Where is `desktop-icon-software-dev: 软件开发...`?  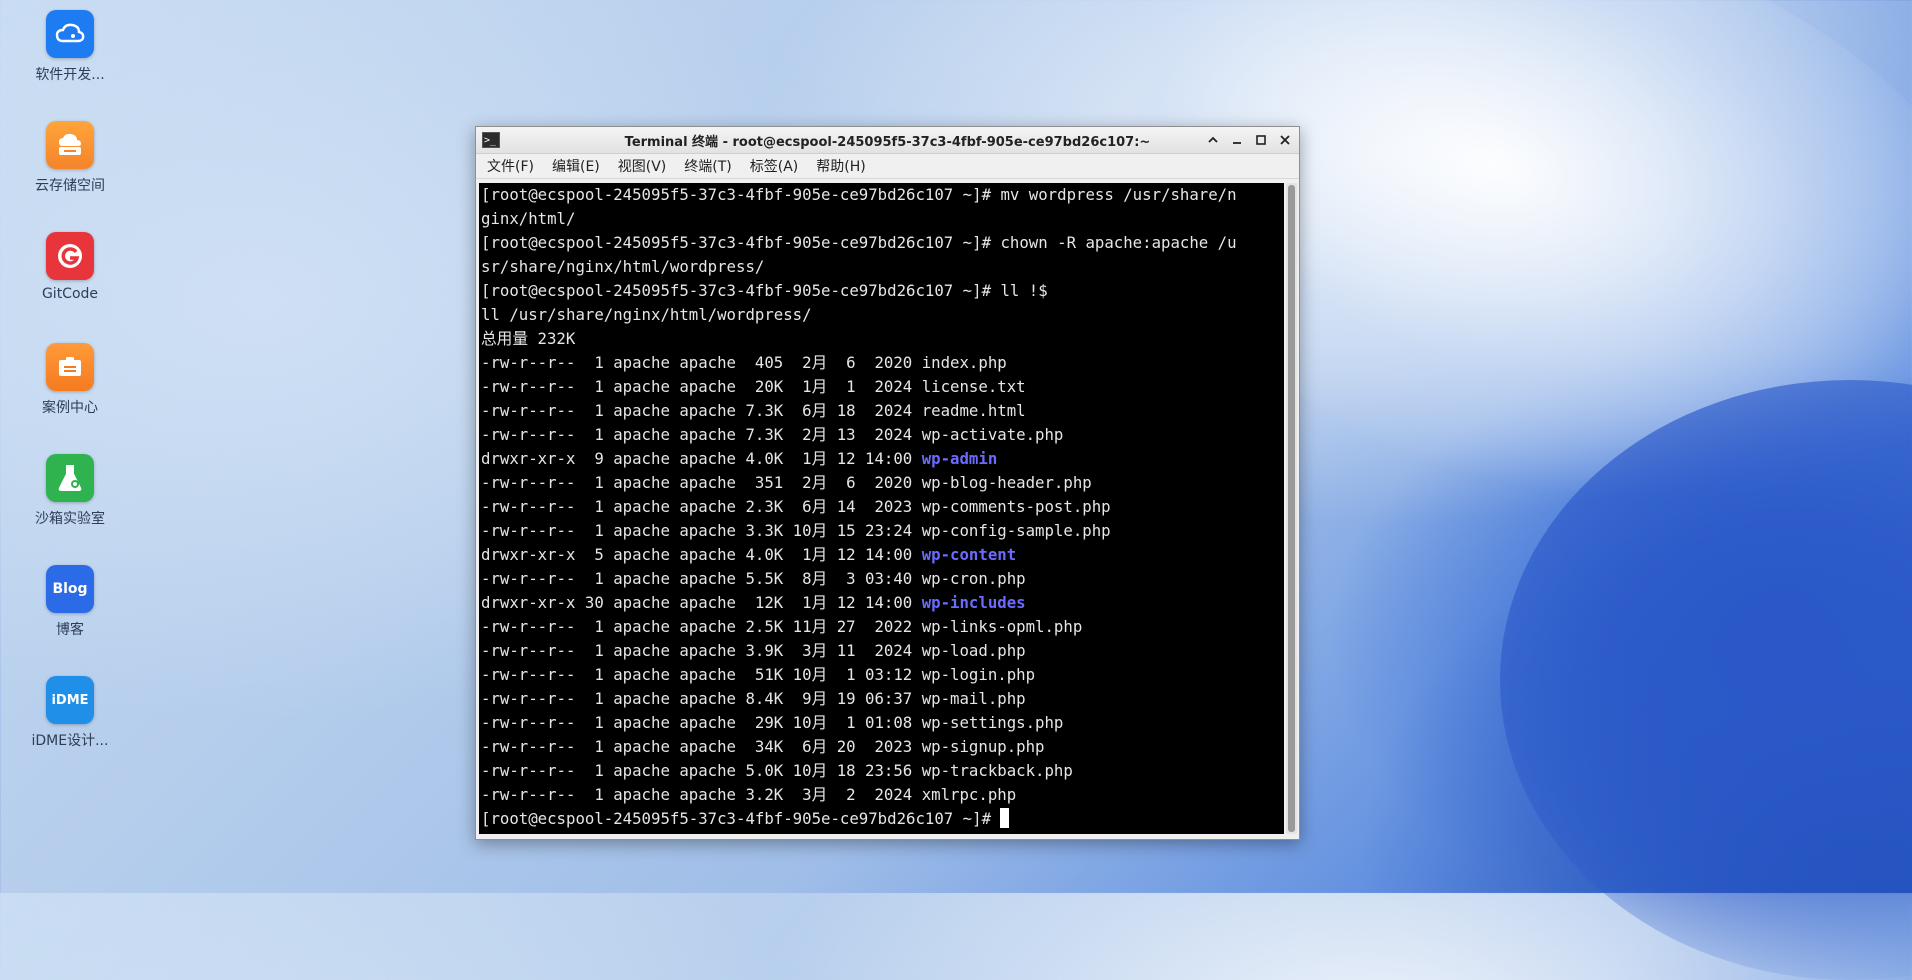
desktop-icon-software-dev: 软件开发... is located at coordinates (70, 47).